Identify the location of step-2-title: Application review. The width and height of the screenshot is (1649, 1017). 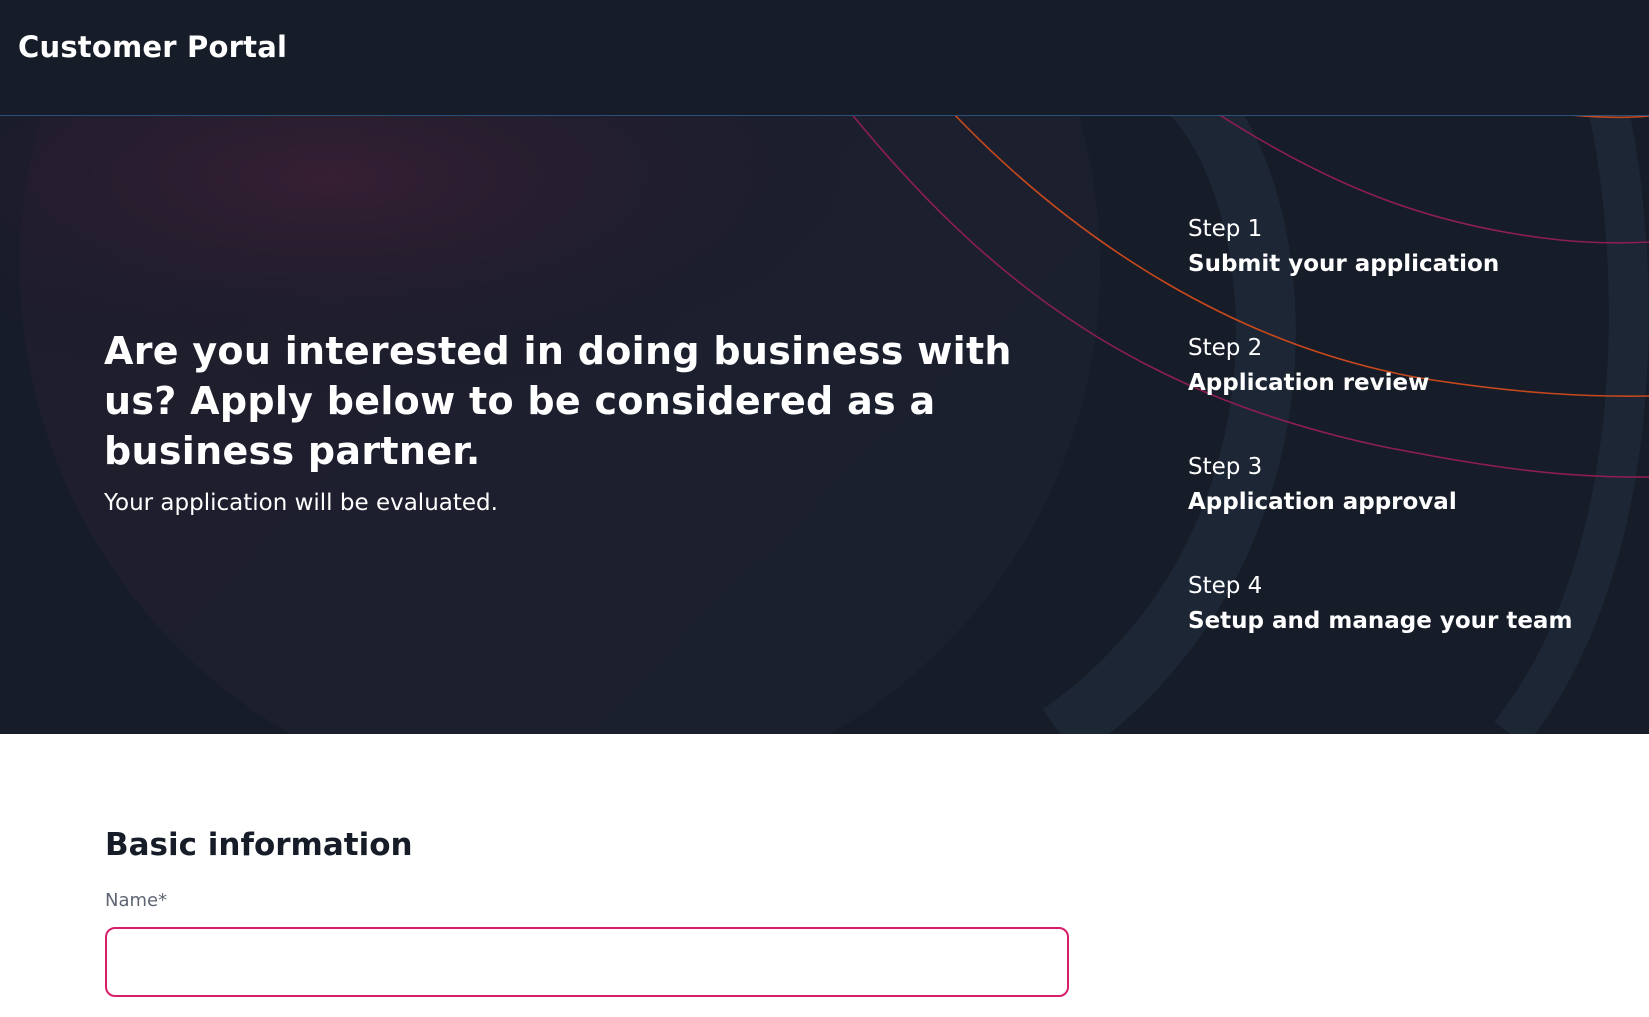
(1309, 383).